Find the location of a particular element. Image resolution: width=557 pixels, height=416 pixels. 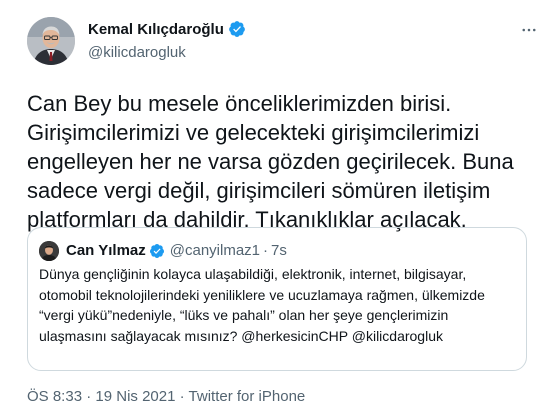

quoted-author-avatar is located at coordinates (49, 251).